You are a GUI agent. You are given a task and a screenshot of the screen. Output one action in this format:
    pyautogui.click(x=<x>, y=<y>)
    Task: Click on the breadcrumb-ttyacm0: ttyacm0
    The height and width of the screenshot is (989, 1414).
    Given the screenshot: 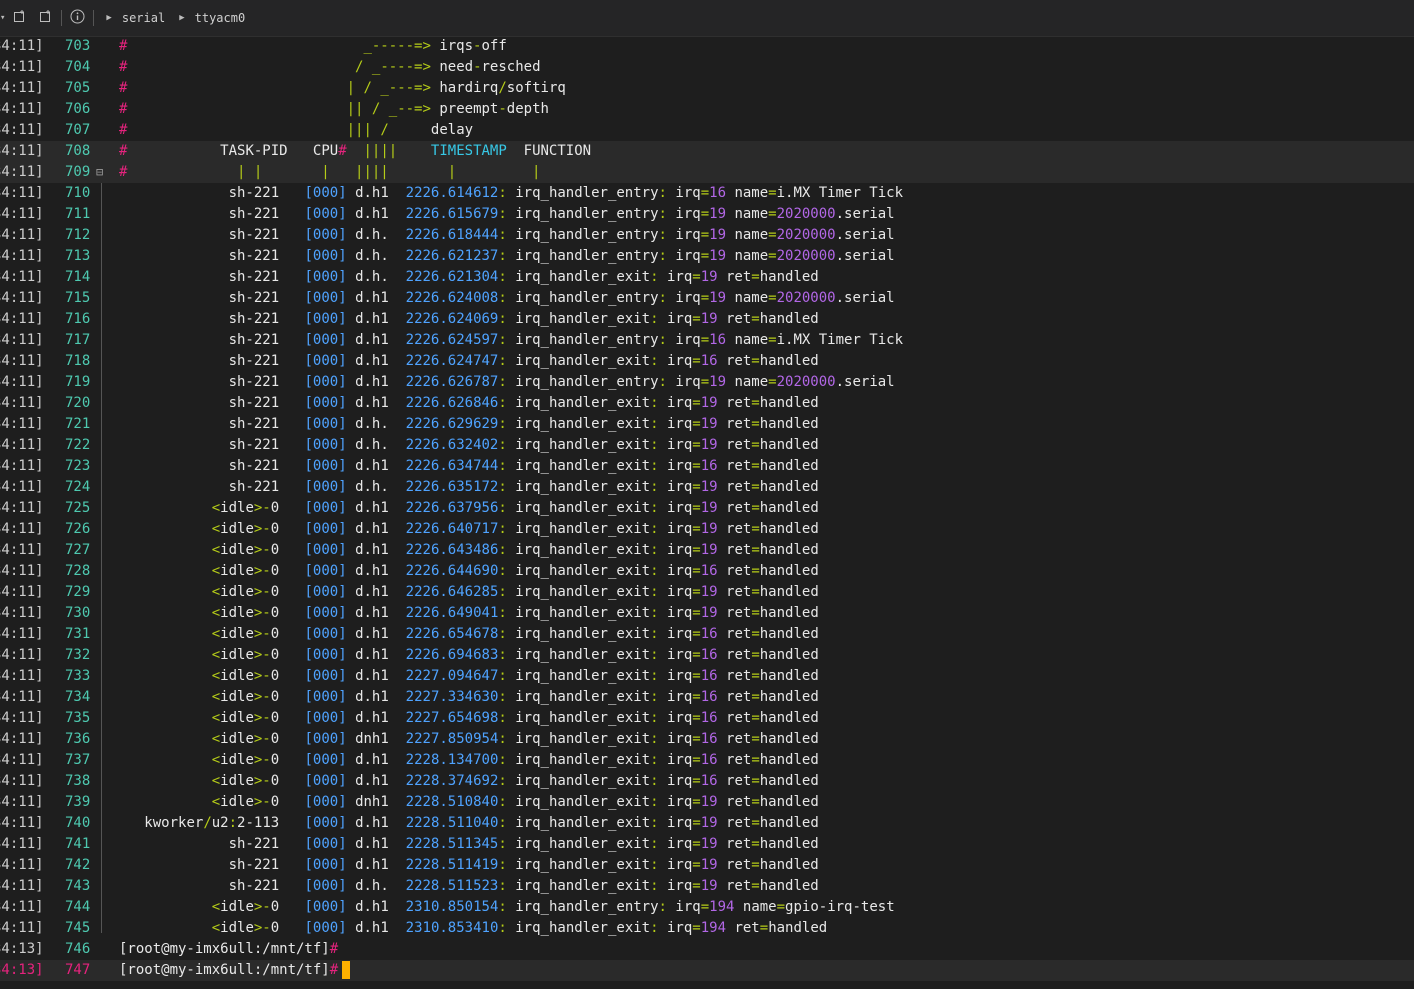 What is the action you would take?
    pyautogui.click(x=220, y=18)
    